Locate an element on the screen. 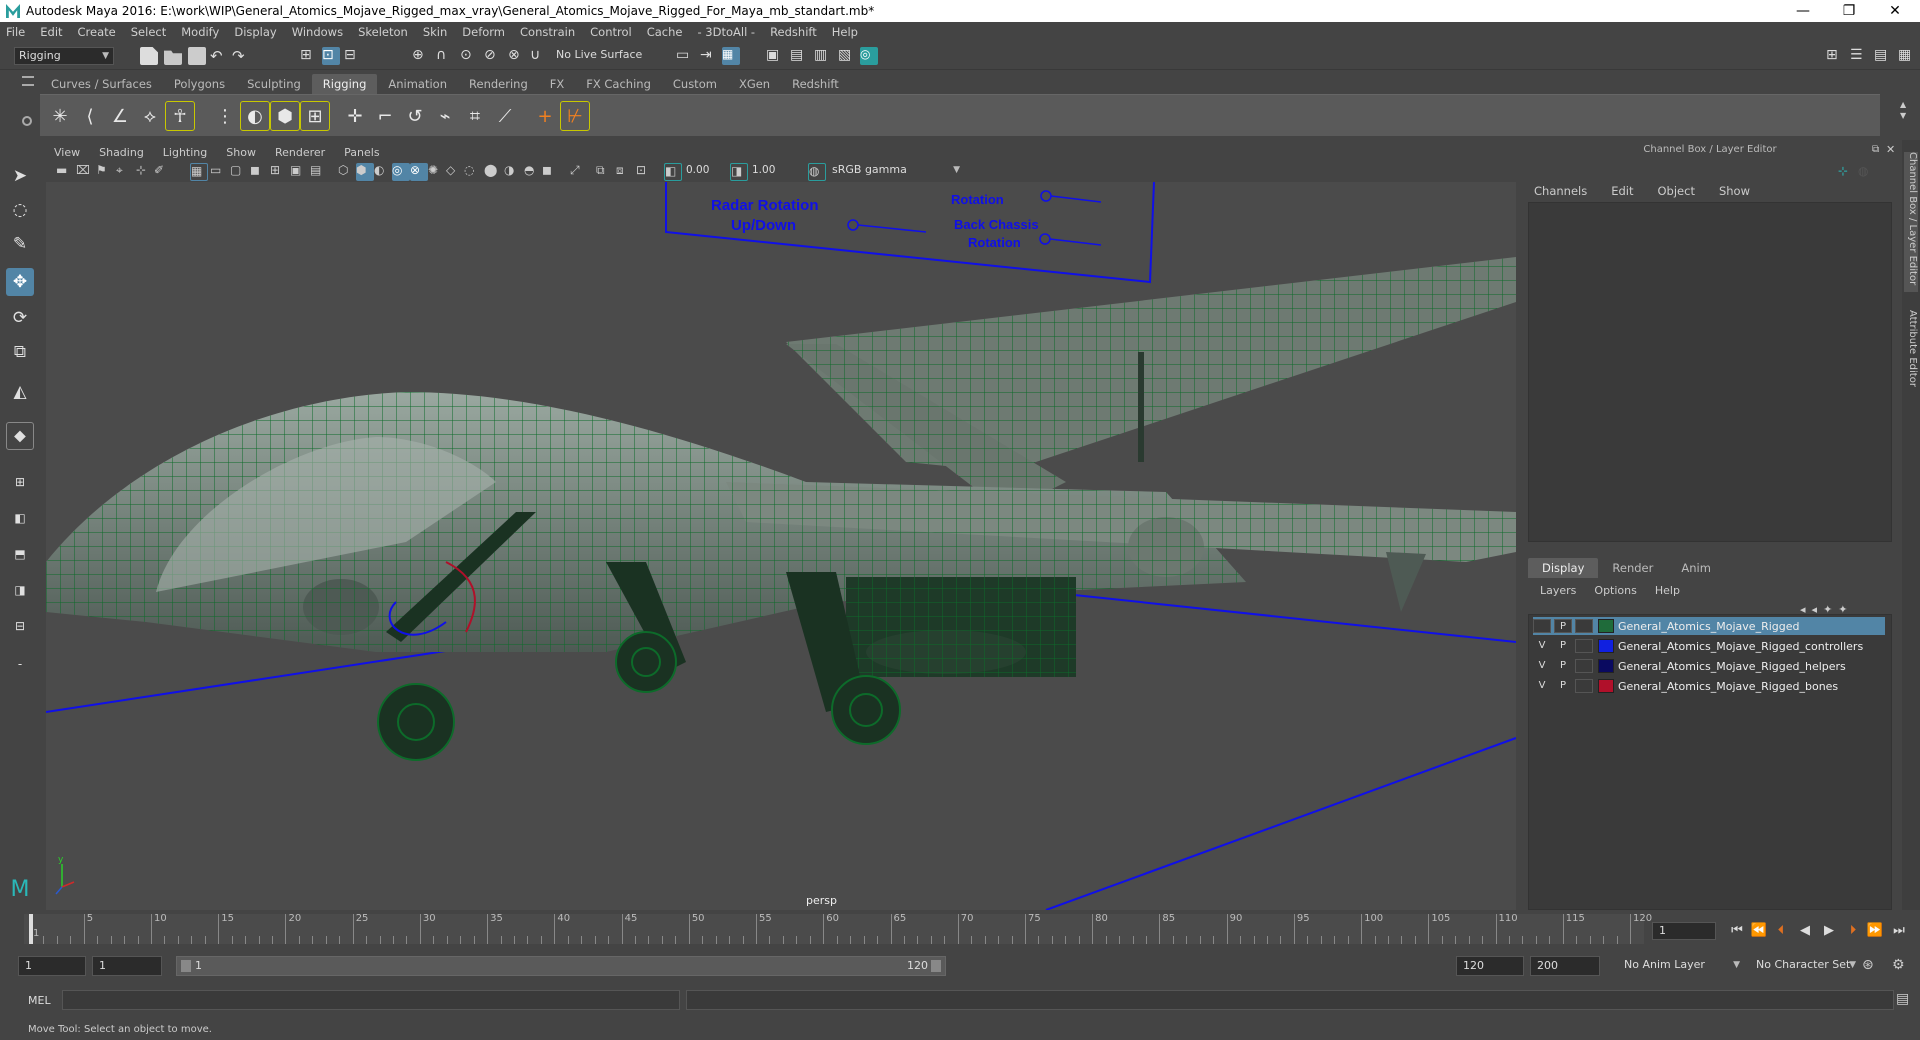 This screenshot has height=1040, width=1920. layer-color-swatch is located at coordinates (1606, 666).